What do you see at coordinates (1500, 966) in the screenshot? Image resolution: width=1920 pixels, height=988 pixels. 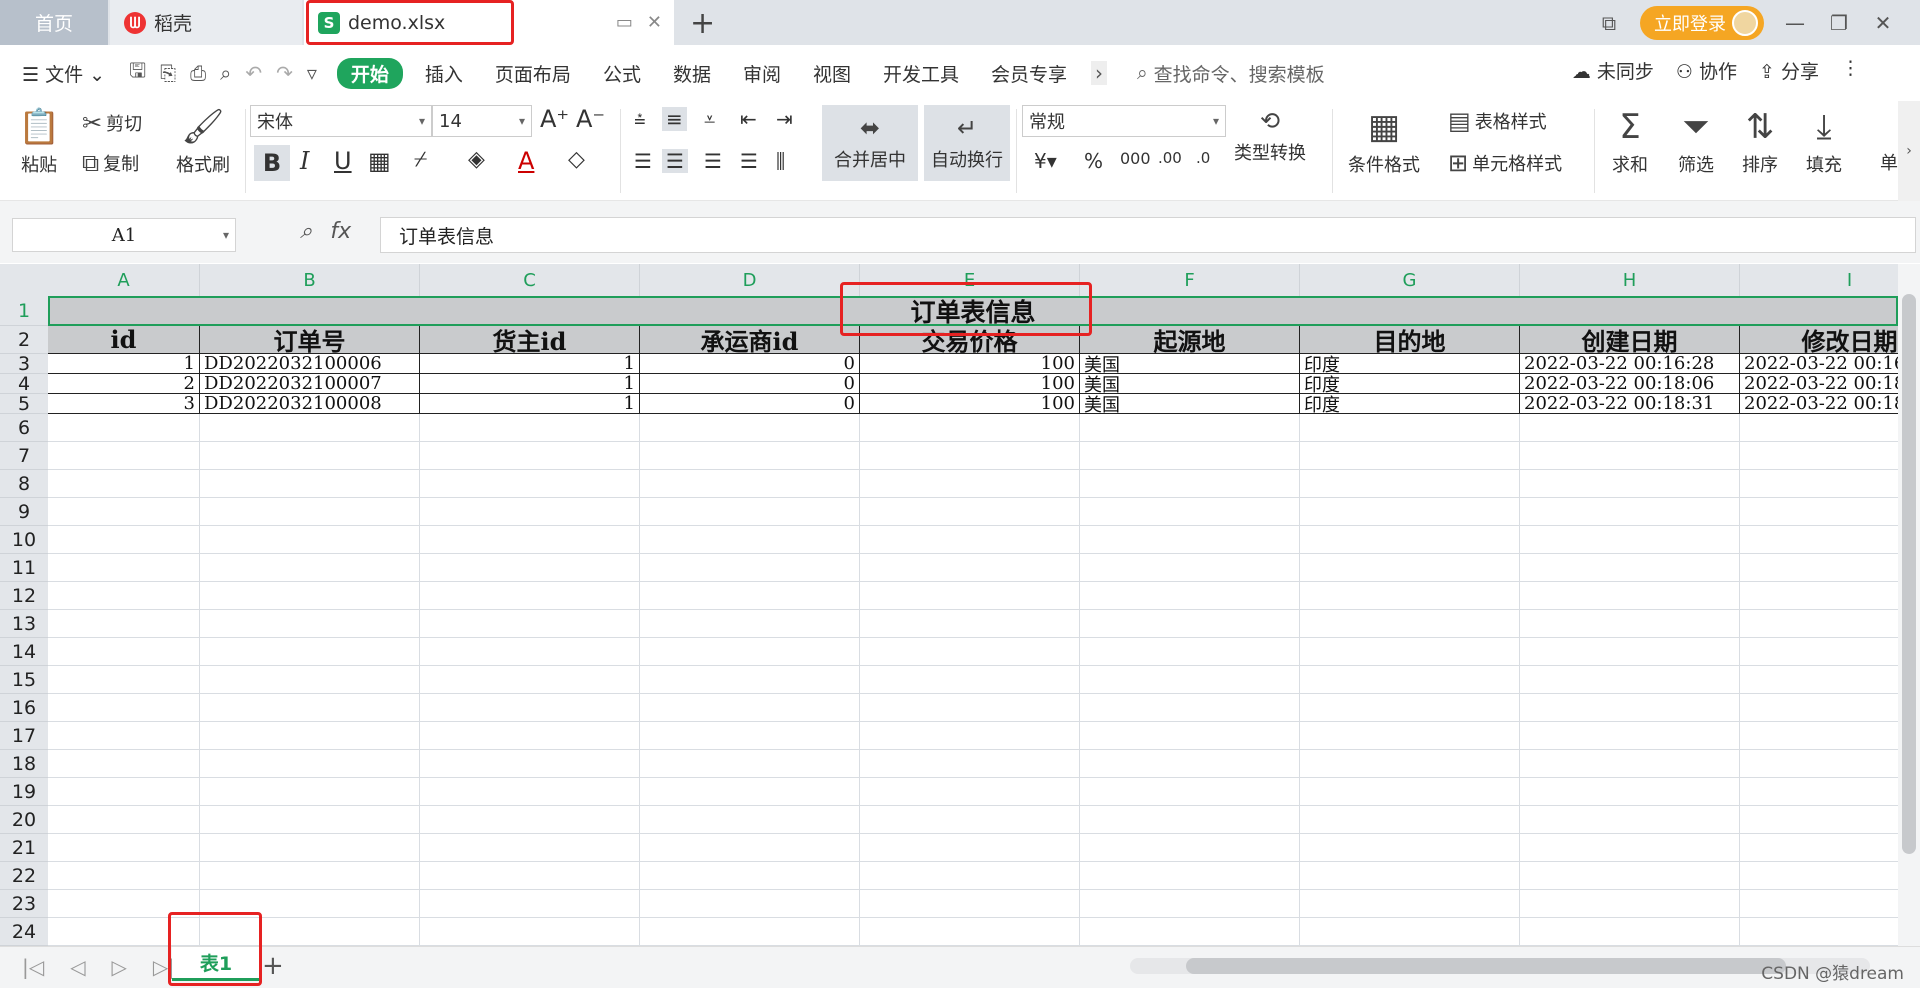 I see `horizontal-scrollbar` at bounding box center [1500, 966].